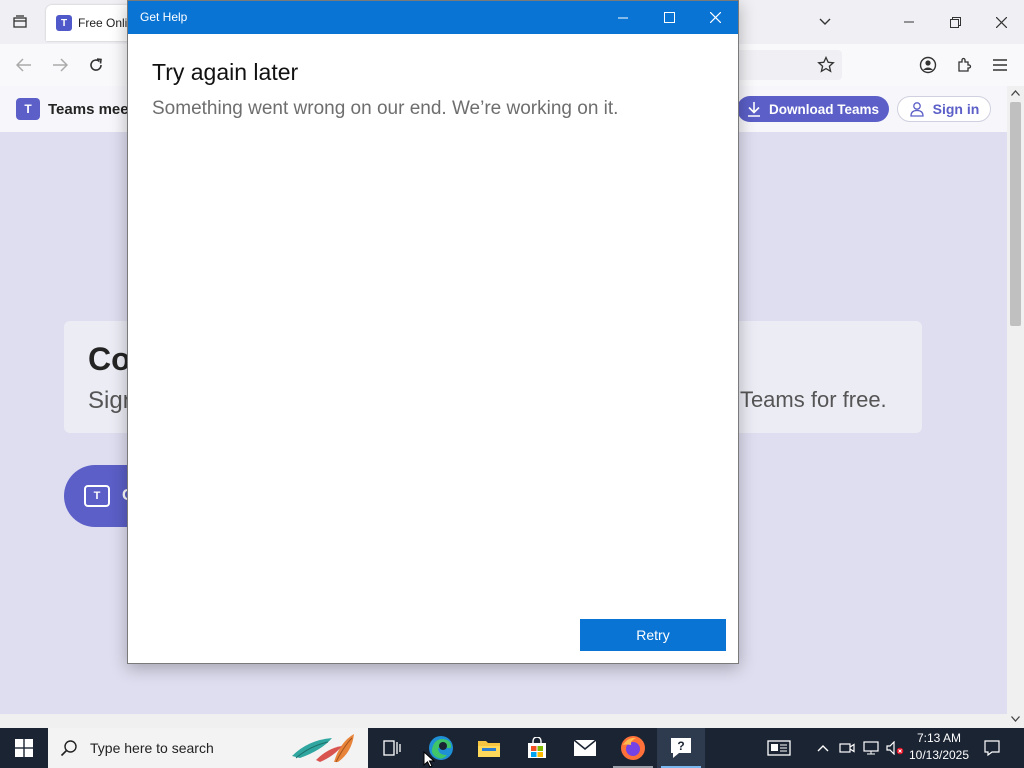  What do you see at coordinates (109, 359) in the screenshot?
I see `hero-title: Co` at bounding box center [109, 359].